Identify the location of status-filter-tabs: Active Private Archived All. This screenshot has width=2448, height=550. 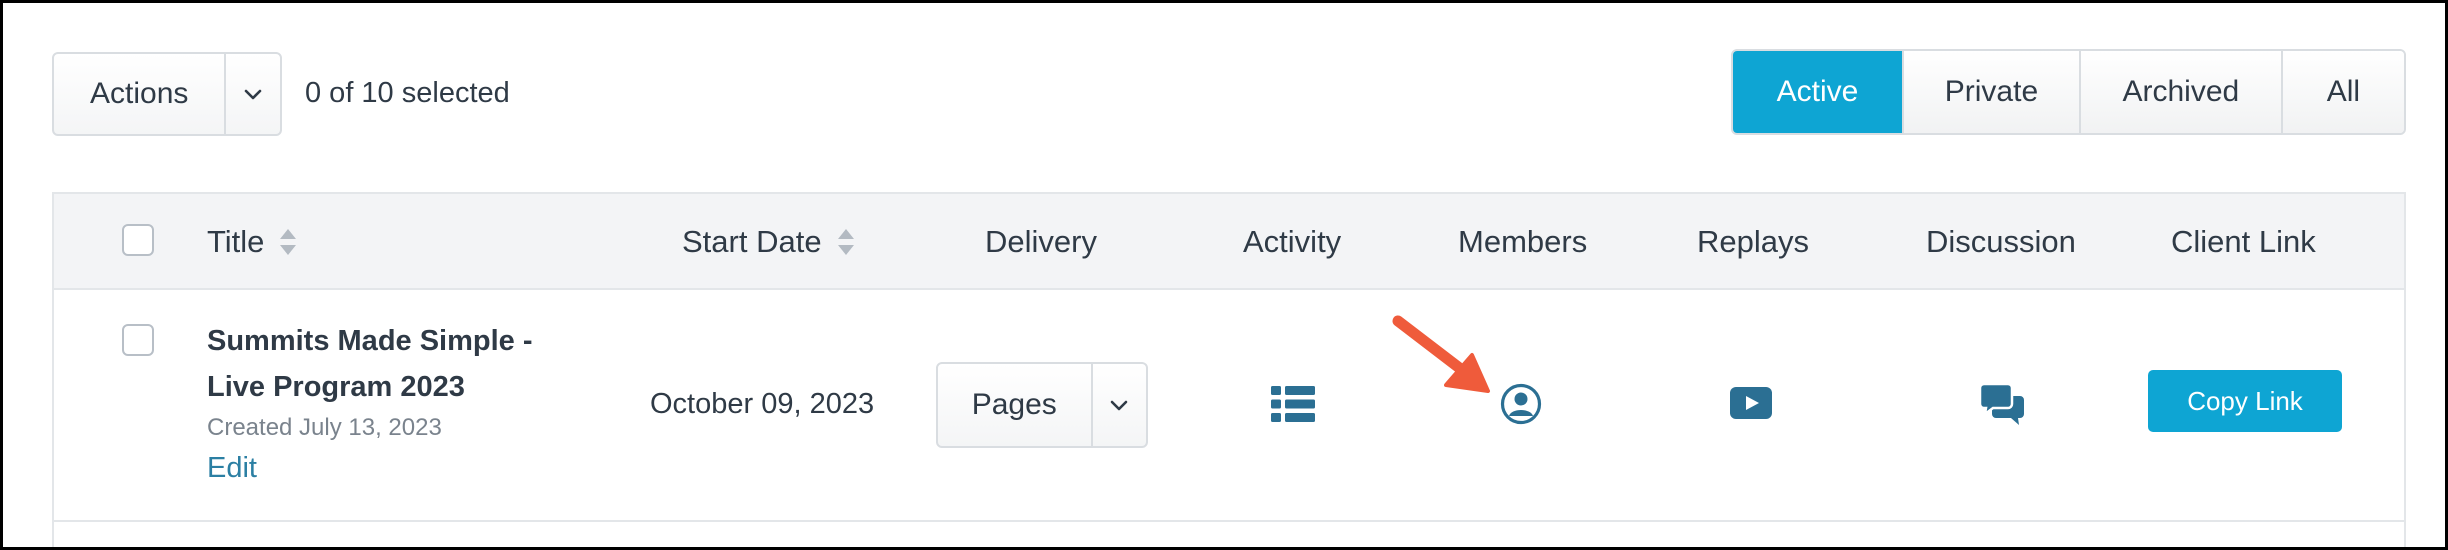
(2068, 92).